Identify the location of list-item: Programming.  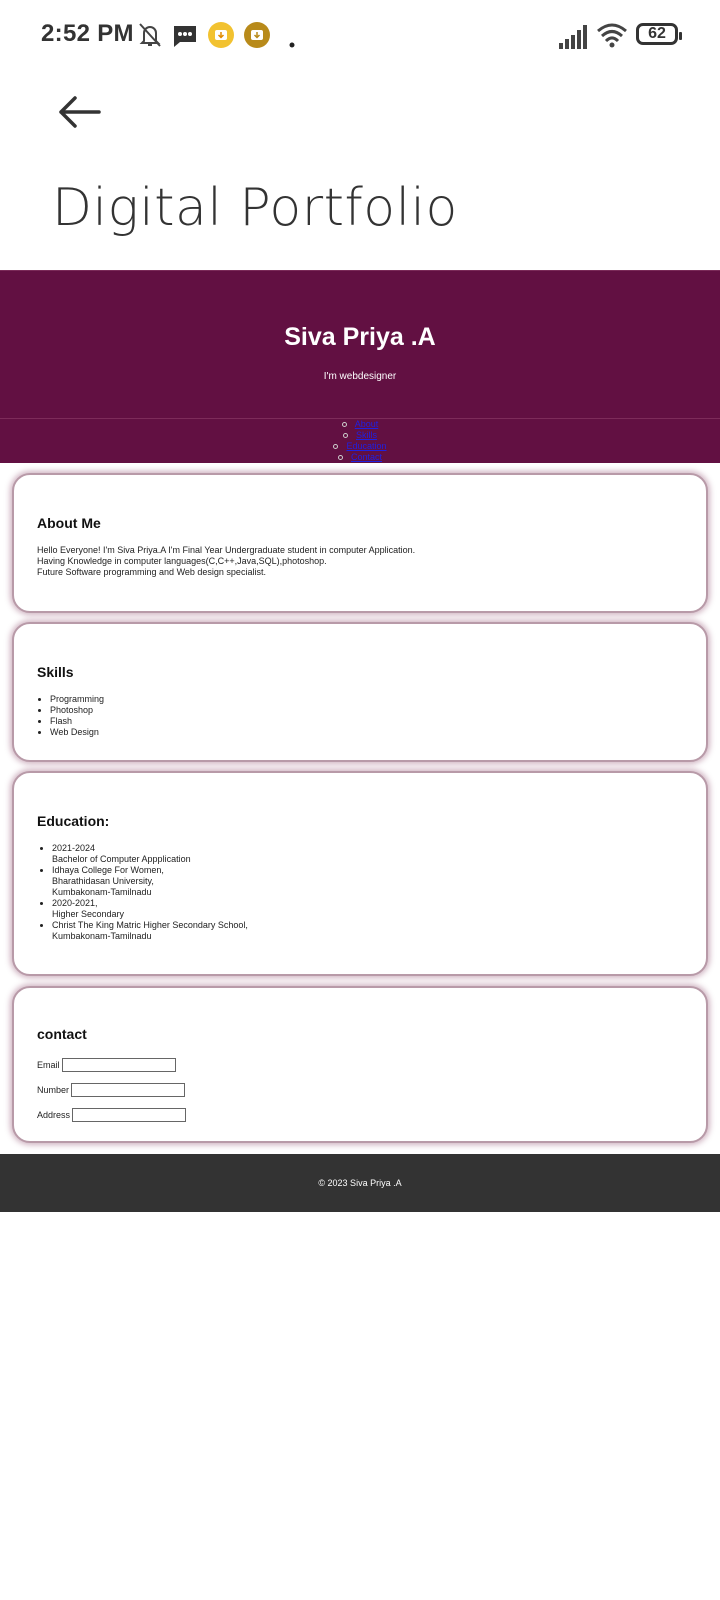
(77, 699).